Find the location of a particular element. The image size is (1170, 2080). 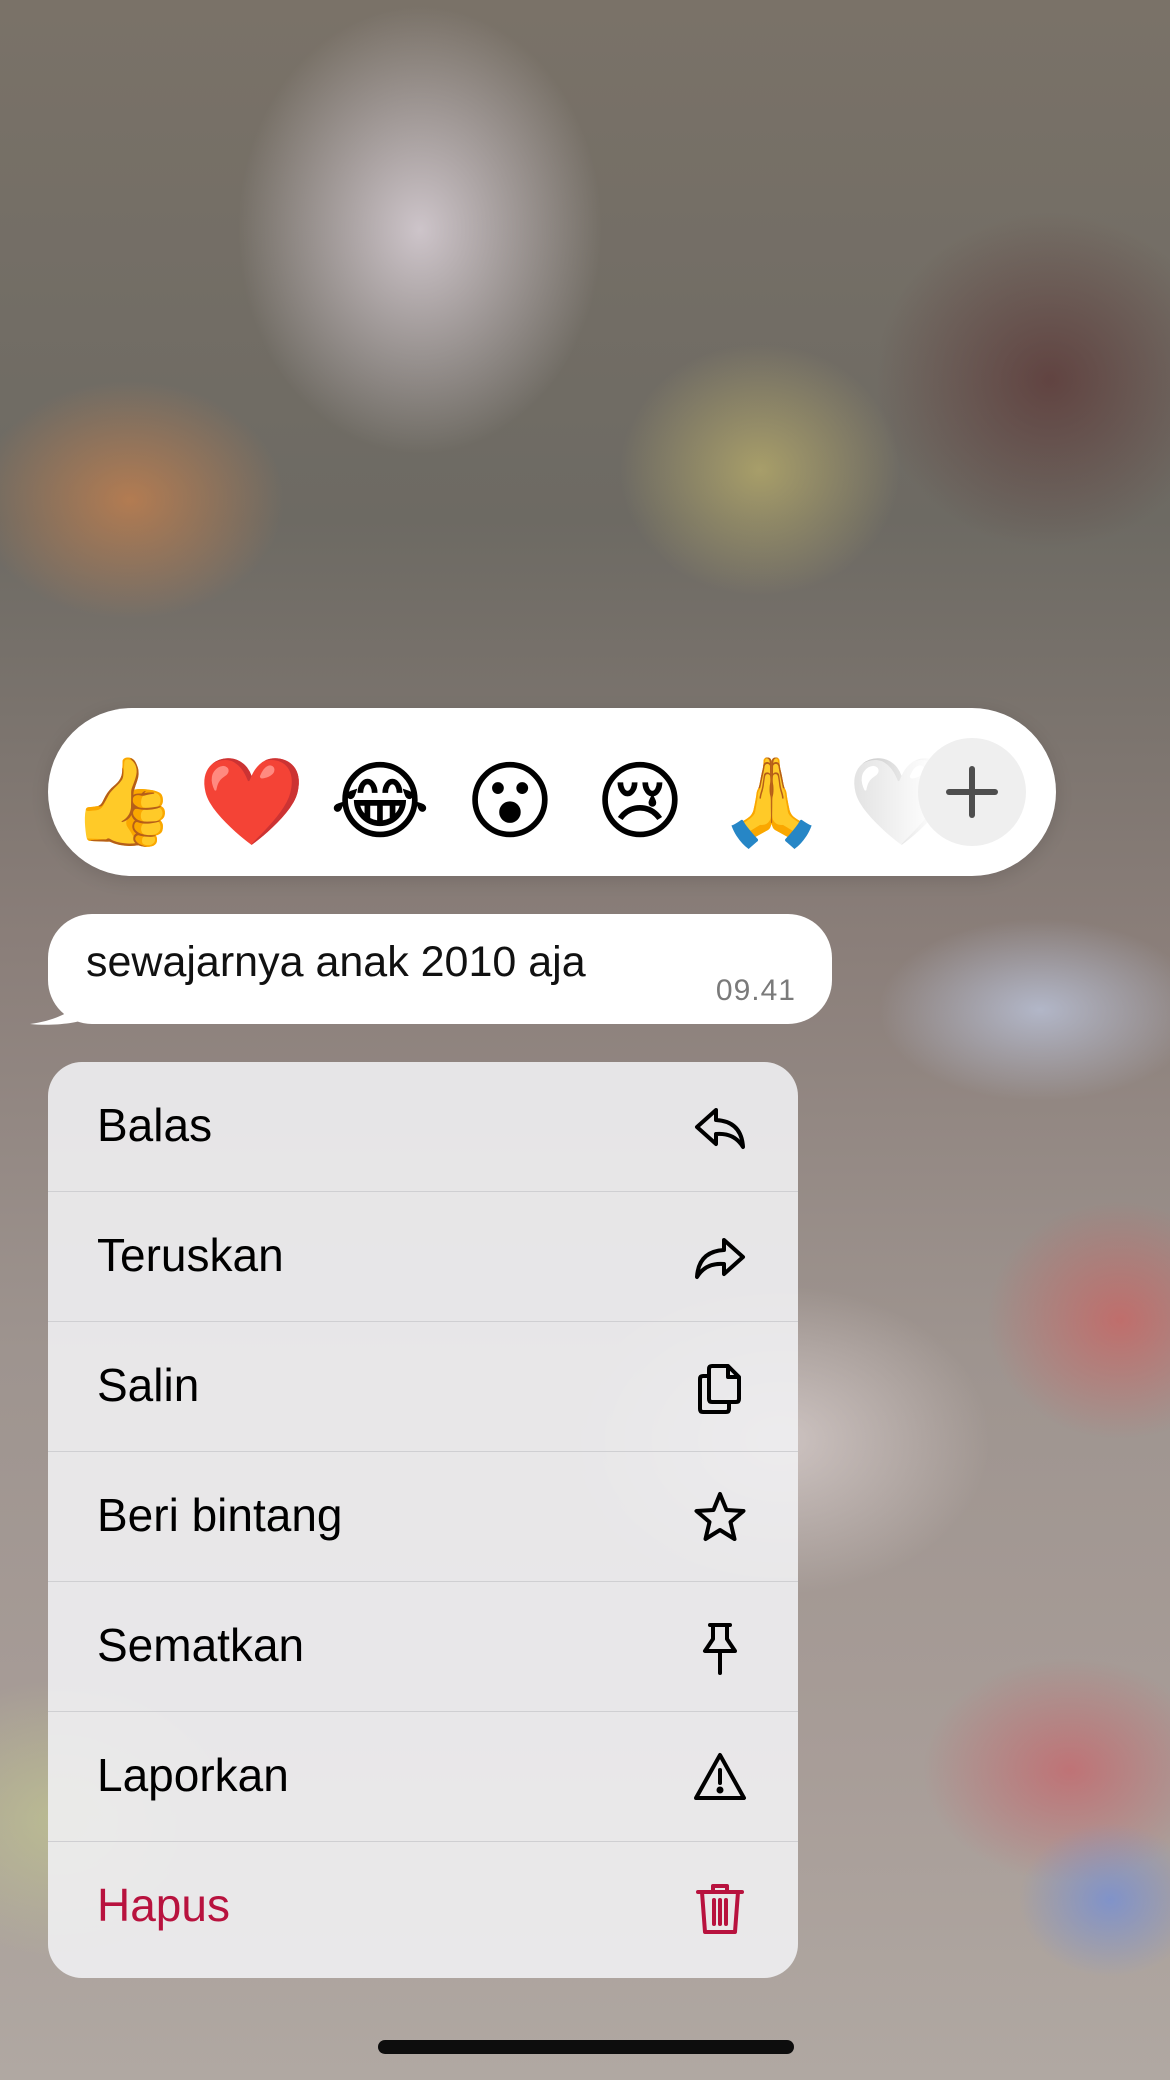

message-bubble: sewajarnya anak 2010 aja 09.41 is located at coordinates (440, 969).